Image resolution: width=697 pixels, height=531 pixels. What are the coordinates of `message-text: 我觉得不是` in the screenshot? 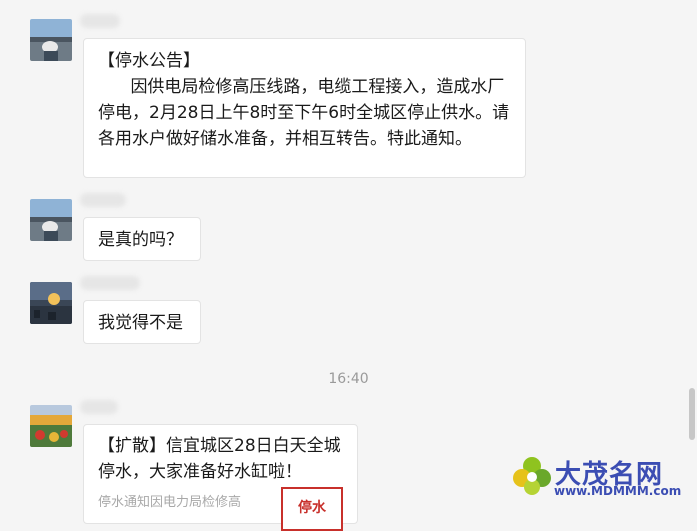 It's located at (140, 323).